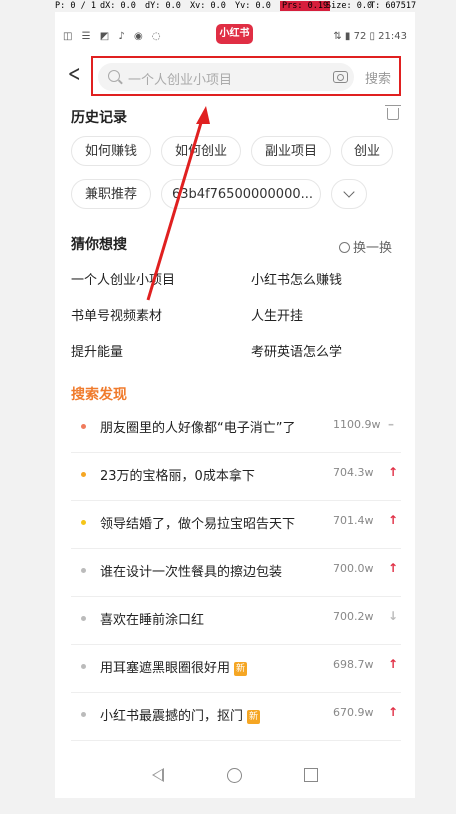  Describe the element at coordinates (191, 572) in the screenshot. I see `trend-title: 谁在设计一次性餐具的擦边包装` at that location.